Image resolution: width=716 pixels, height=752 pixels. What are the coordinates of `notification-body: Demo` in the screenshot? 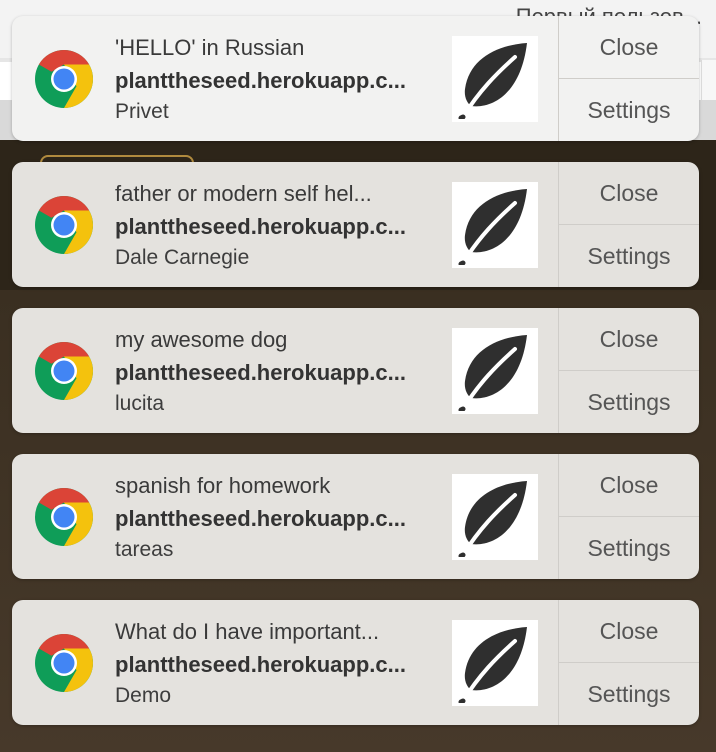 It's located at (143, 695).